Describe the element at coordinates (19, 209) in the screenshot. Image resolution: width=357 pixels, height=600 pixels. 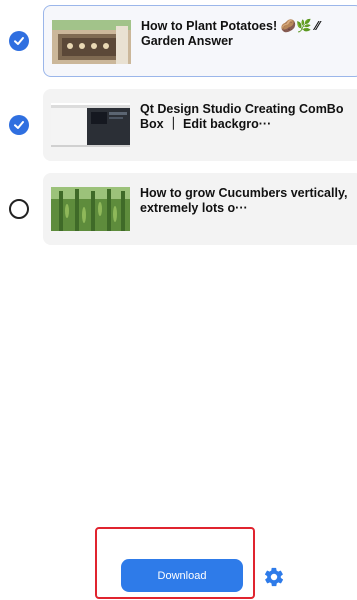
I see `unselected-checkbox` at that location.